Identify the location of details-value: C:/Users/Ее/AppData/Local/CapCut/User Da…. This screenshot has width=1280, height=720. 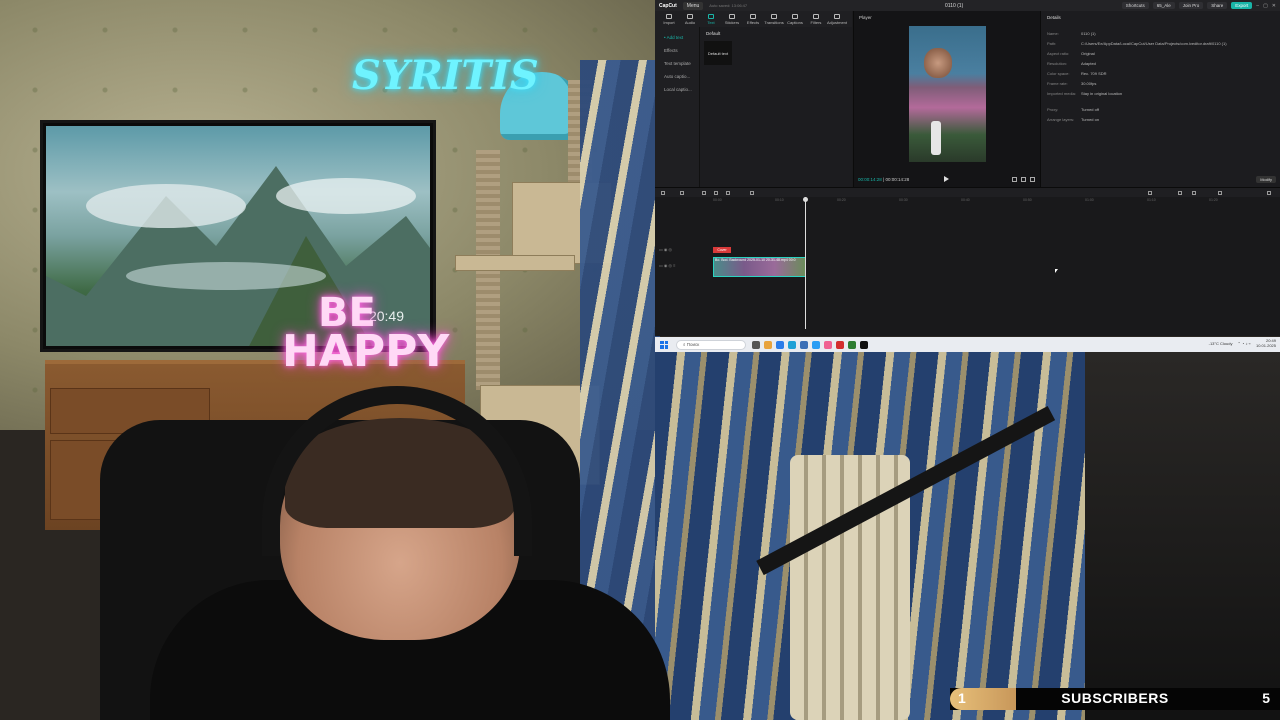
(1154, 43).